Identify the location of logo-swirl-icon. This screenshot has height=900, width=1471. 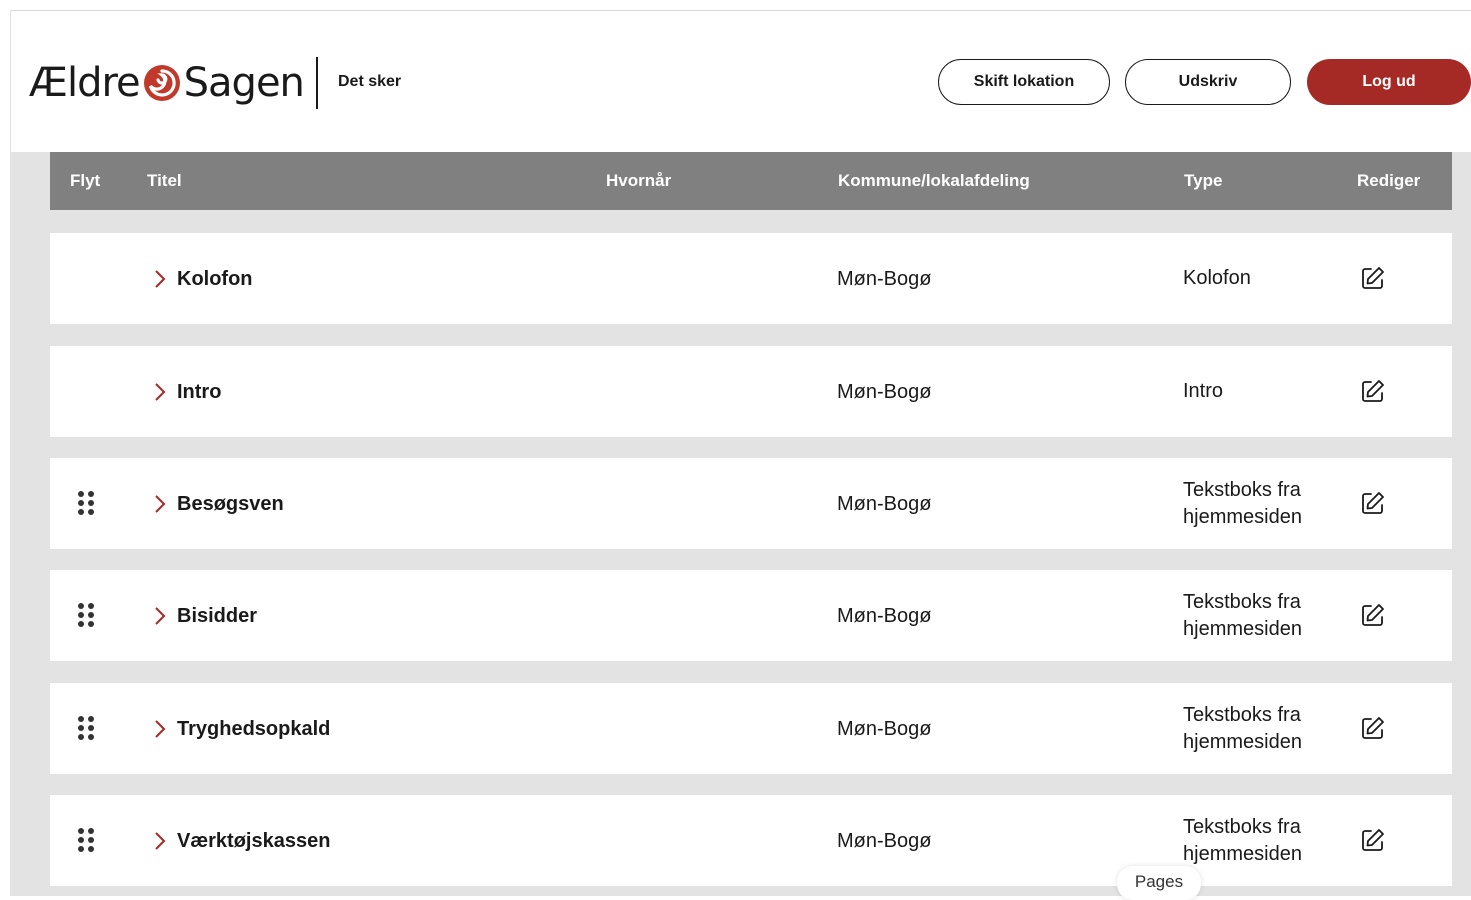
(161, 83).